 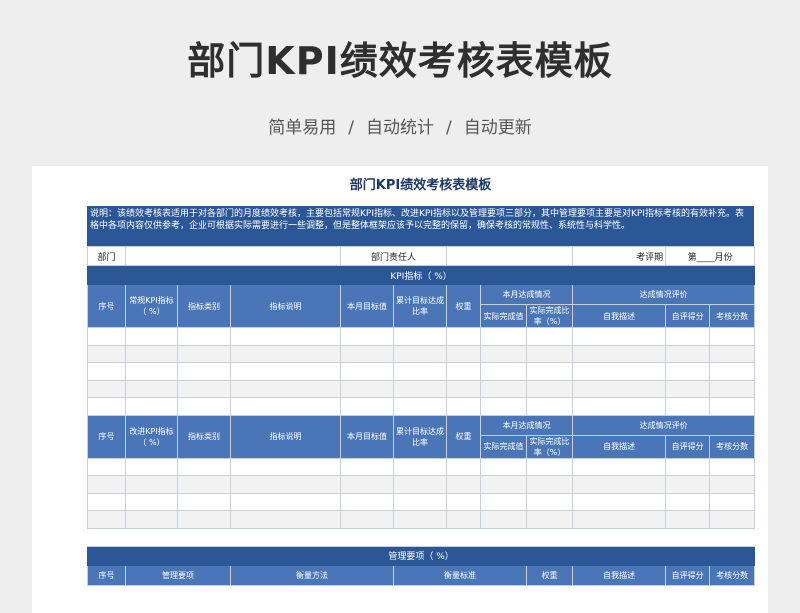 I want to click on mgmt-header-row: 序号 管理要项 衡量方法 衡量标准 权重 自我描述 自评得分 考核分数, so click(x=421, y=575).